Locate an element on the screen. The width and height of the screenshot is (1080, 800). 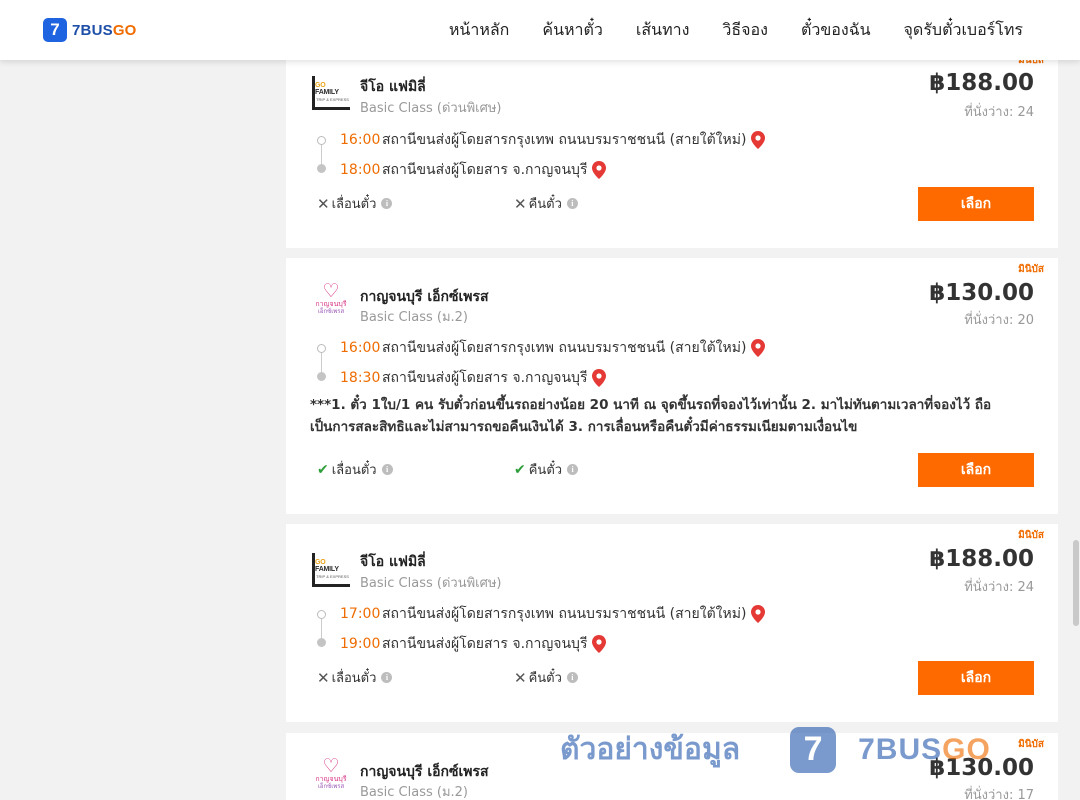
seats-available: ที่นั่งว่าง: 20 is located at coordinates (999, 320).